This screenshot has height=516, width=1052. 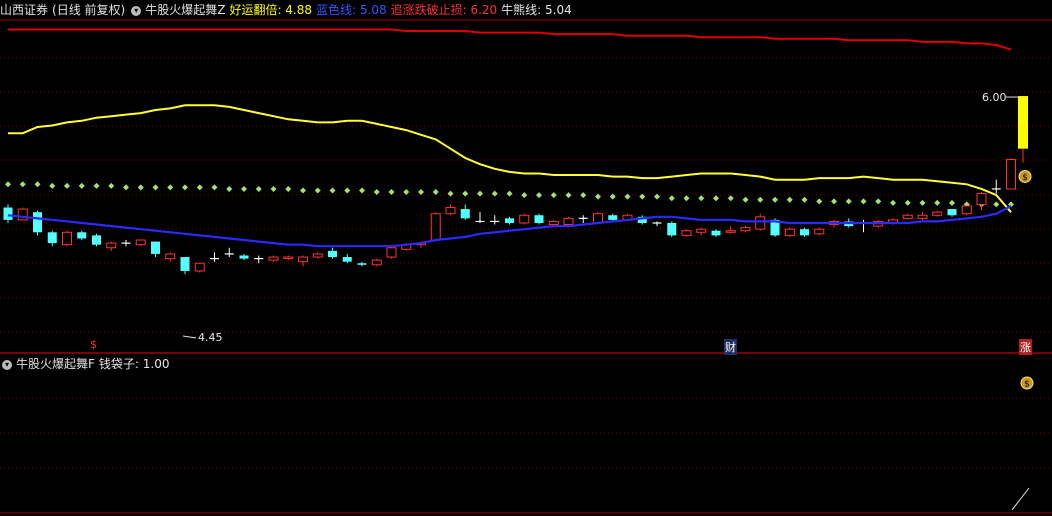 I want to click on financial-marker: 财, so click(x=730, y=347).